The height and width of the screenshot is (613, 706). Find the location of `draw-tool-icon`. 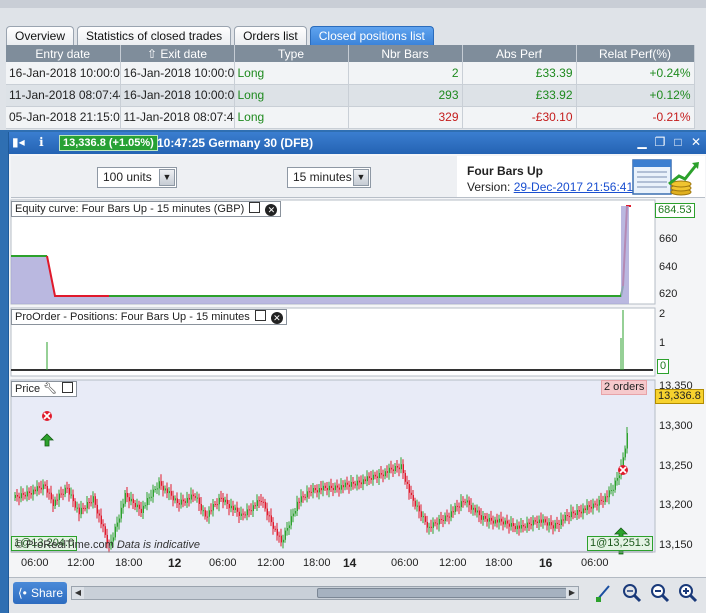

draw-tool-icon is located at coordinates (604, 593).